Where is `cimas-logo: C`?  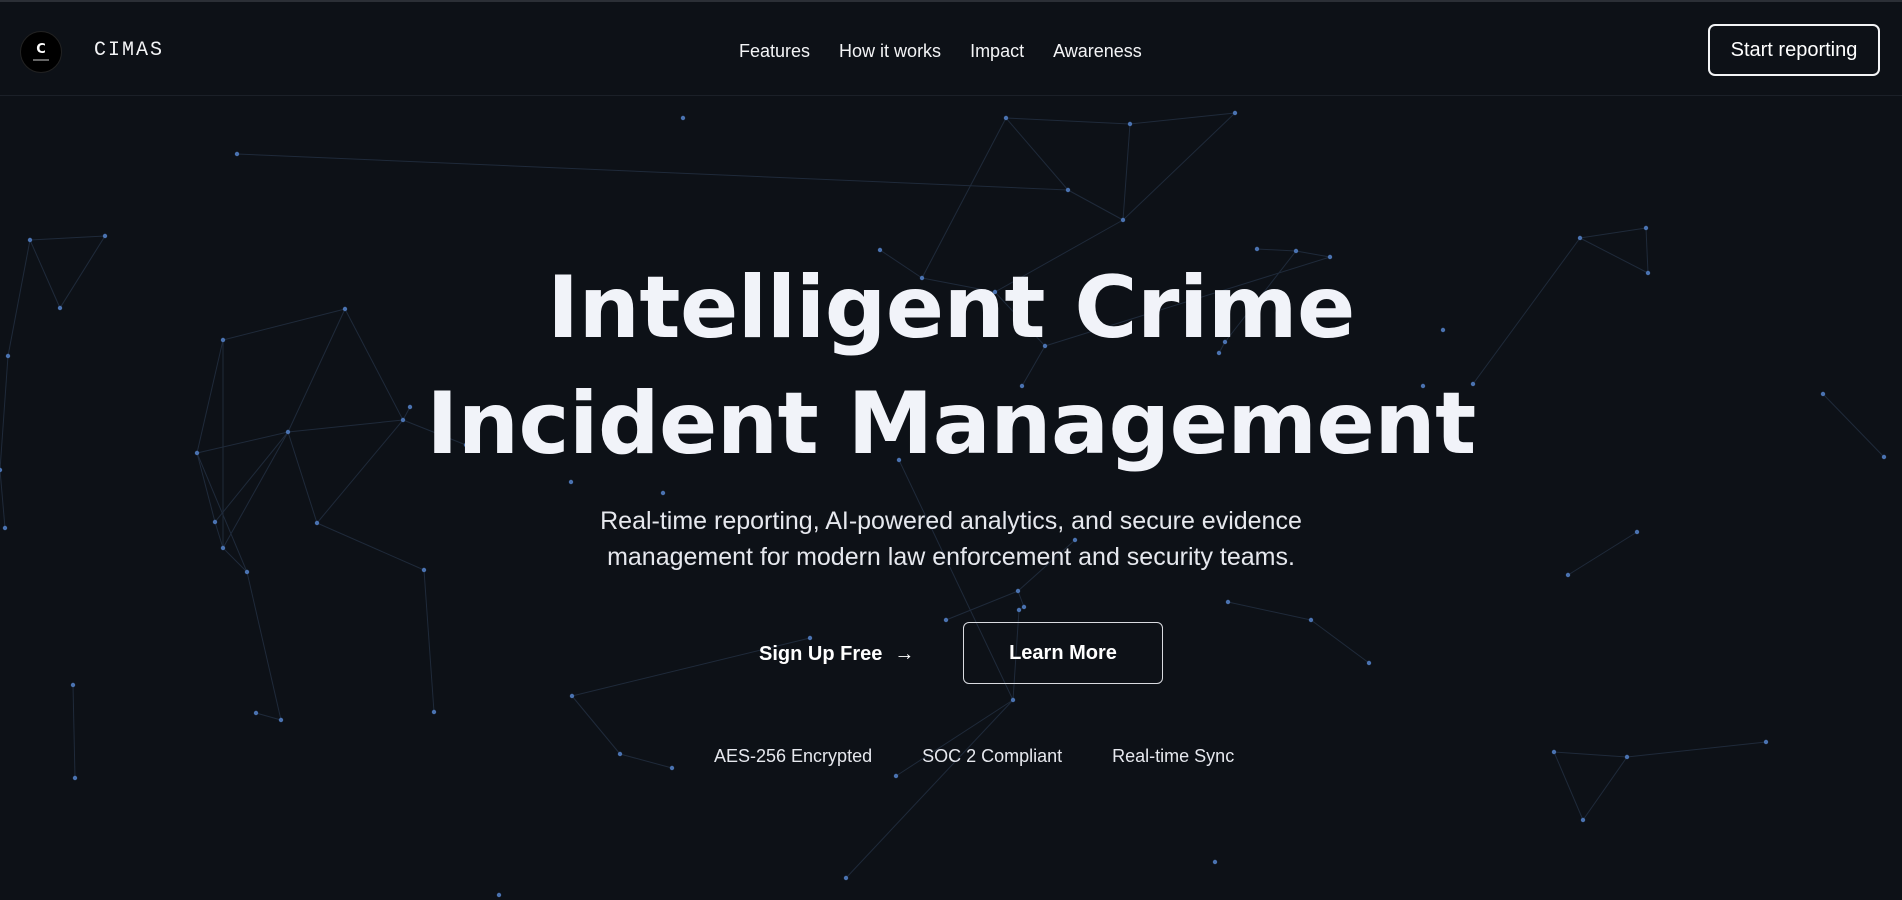
cimas-logo: C is located at coordinates (41, 52).